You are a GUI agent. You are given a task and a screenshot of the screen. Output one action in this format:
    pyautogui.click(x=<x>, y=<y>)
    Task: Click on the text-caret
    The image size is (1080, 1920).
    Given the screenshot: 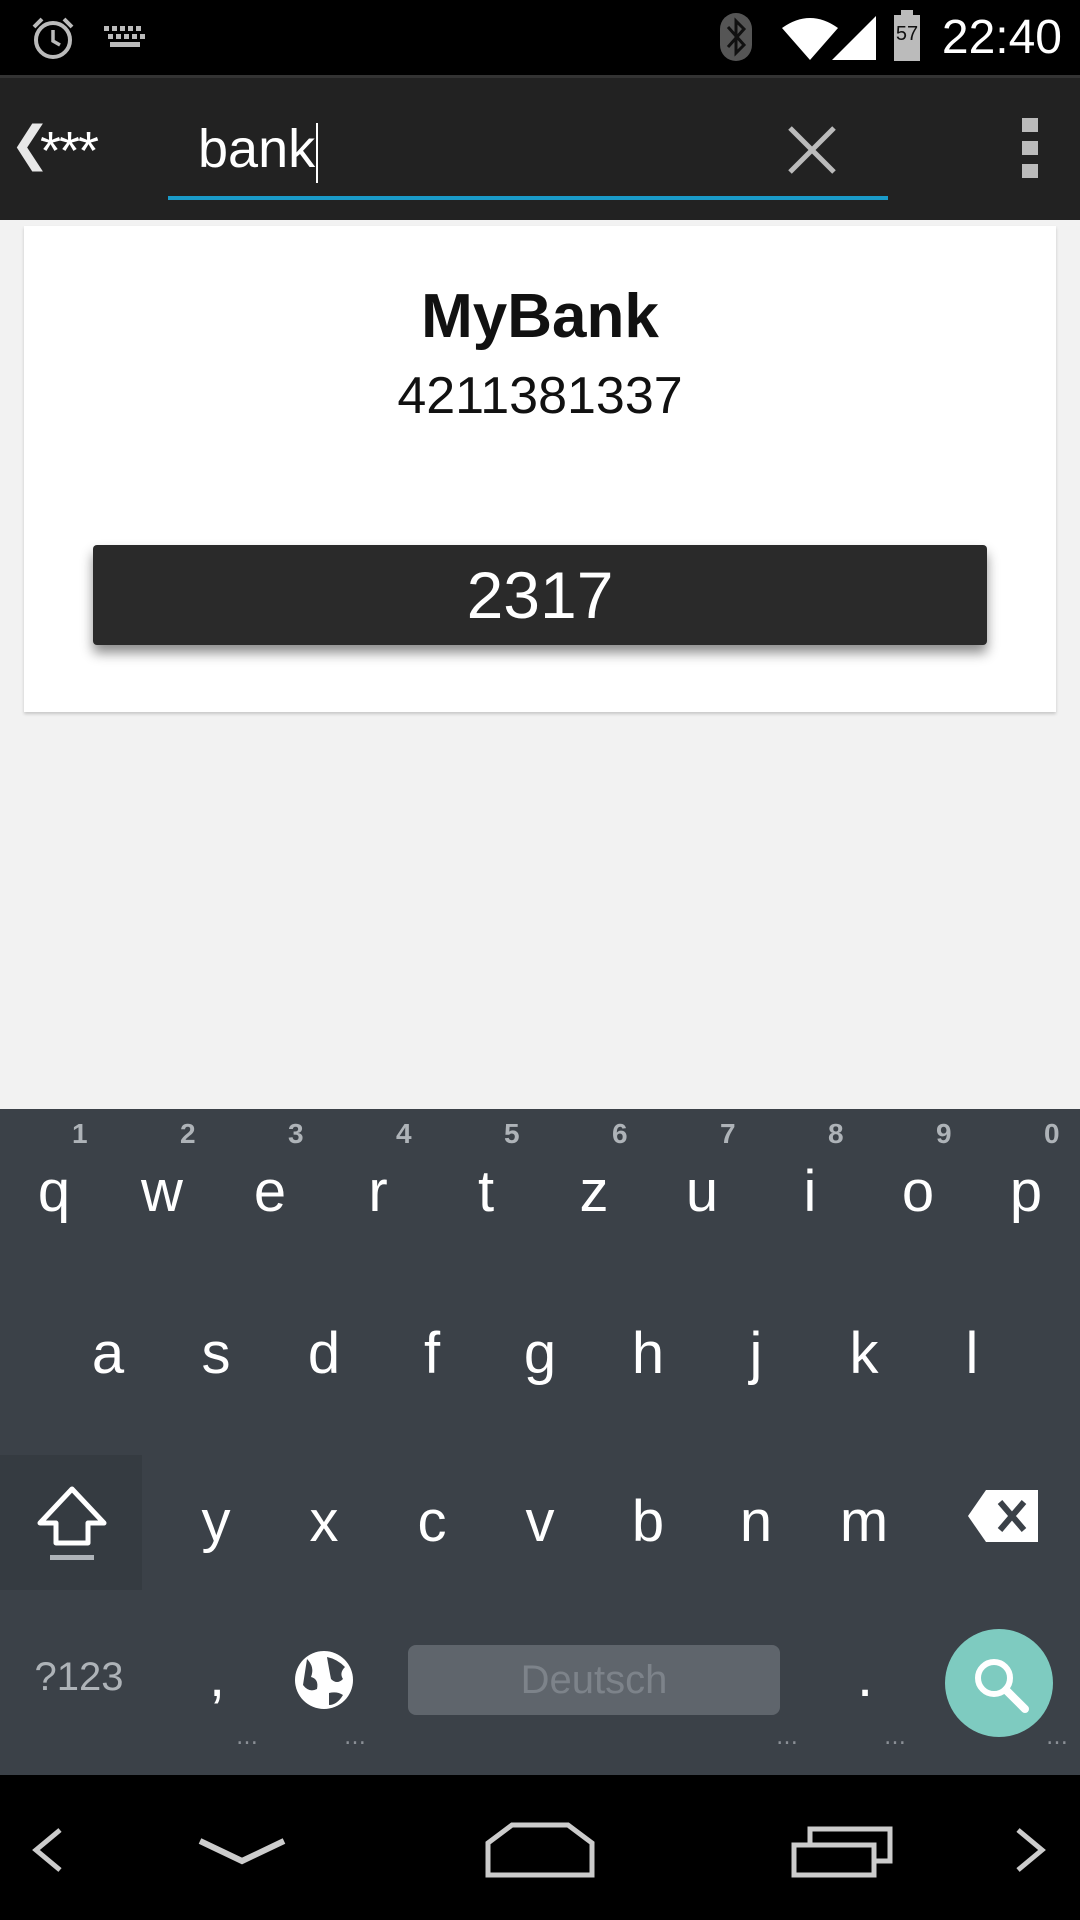 What is the action you would take?
    pyautogui.click(x=317, y=152)
    